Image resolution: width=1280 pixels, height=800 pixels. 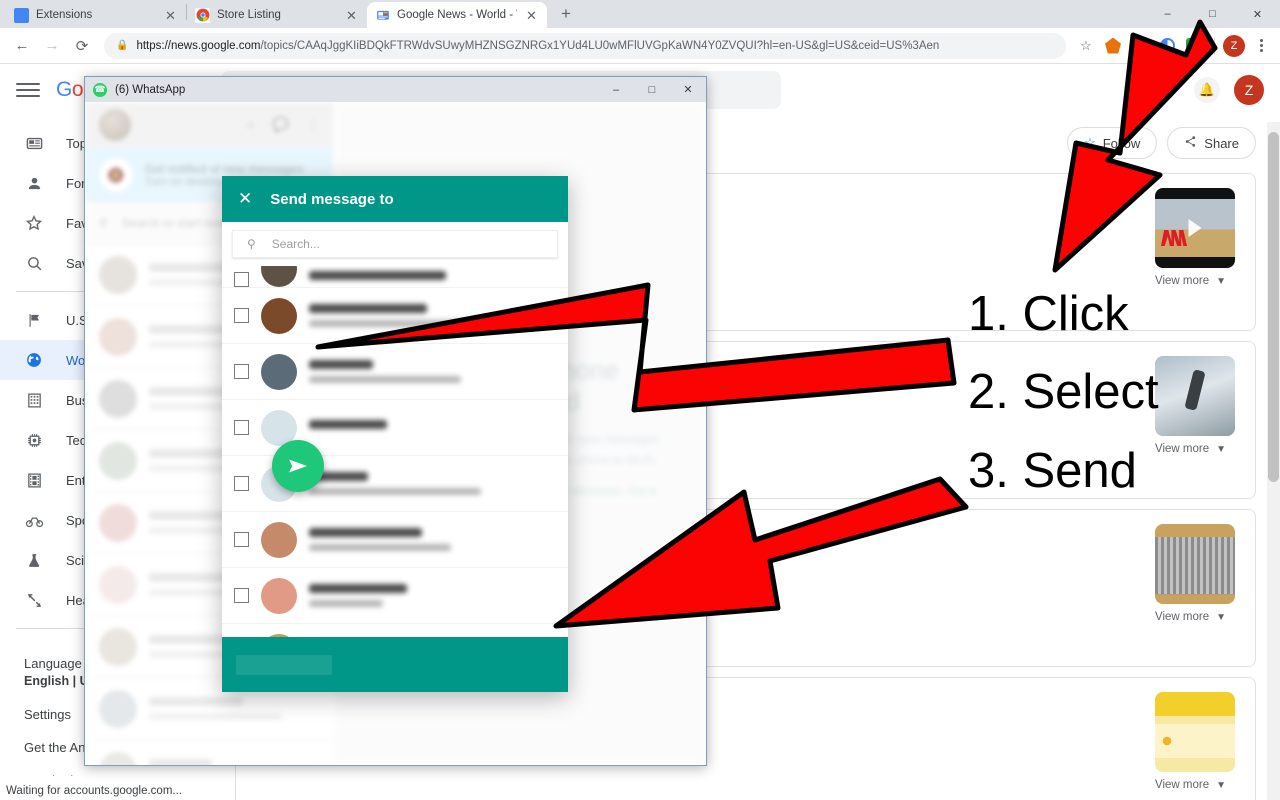 What do you see at coordinates (1234, 45) in the screenshot?
I see `profile-avatar: Z` at bounding box center [1234, 45].